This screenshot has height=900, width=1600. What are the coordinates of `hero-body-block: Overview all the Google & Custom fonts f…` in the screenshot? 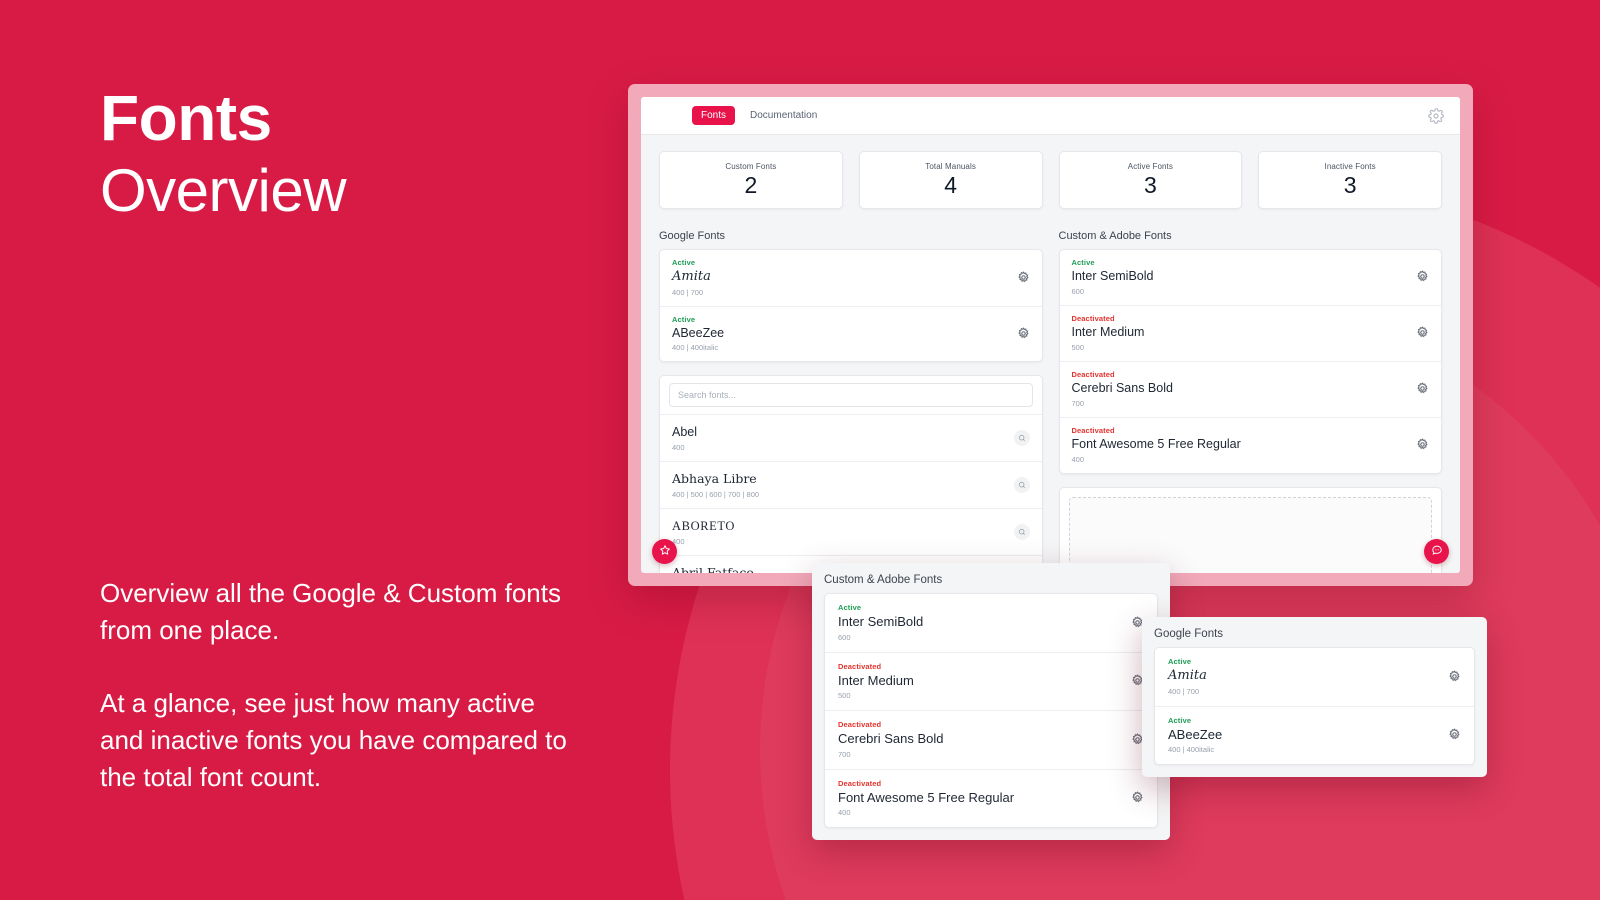 It's located at (340, 685).